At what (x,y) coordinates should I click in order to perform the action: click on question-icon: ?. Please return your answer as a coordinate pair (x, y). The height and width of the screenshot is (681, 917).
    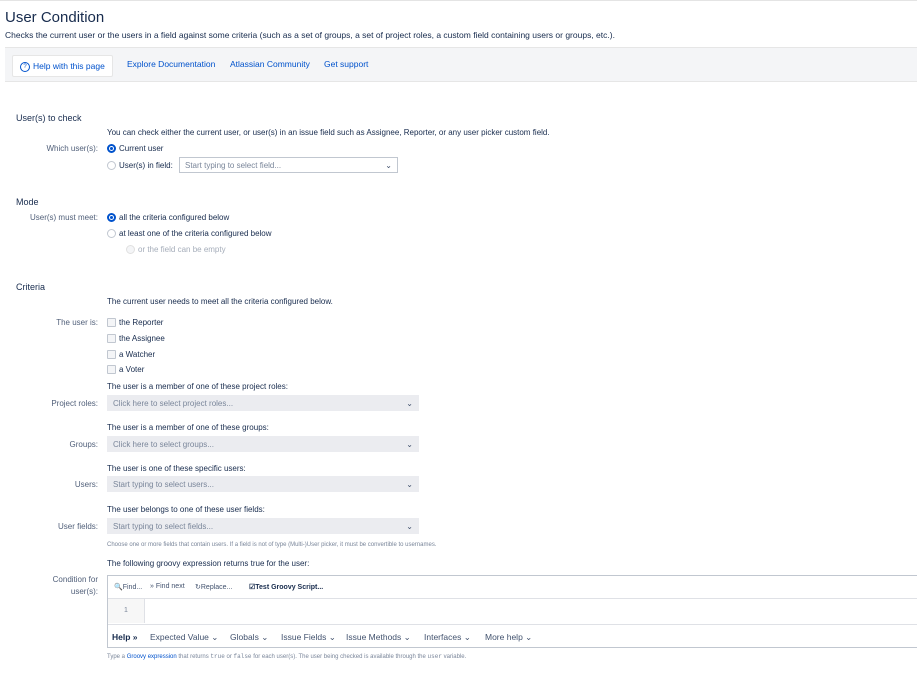
    Looking at the image, I should click on (25, 66).